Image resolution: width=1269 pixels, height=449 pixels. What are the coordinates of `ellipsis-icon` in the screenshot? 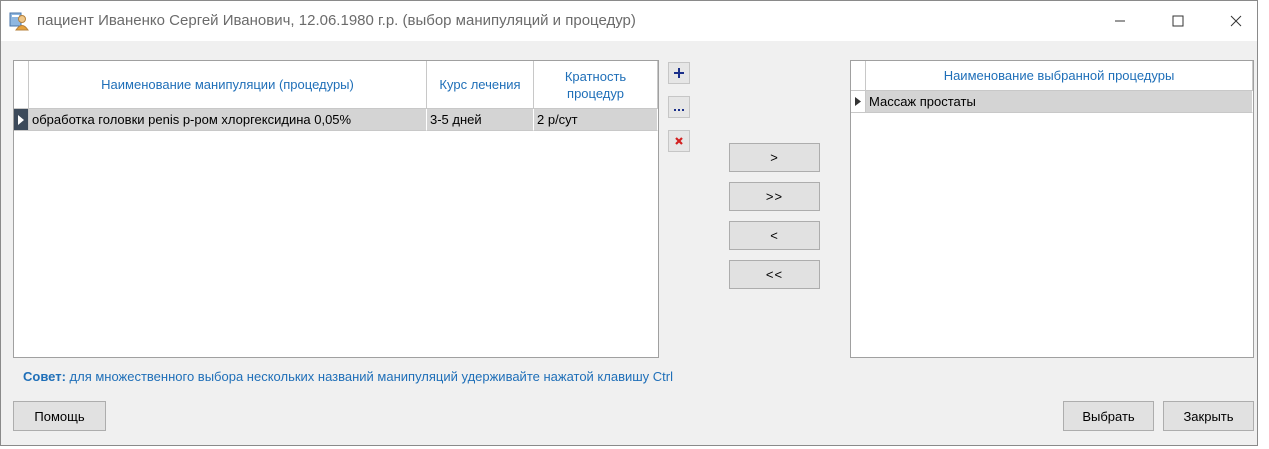 It's located at (679, 107).